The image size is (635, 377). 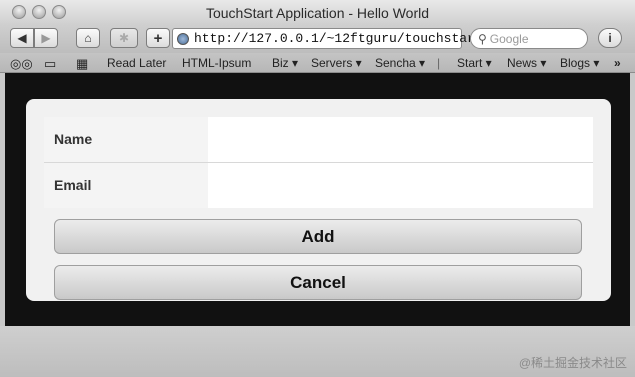 I want to click on name-label: Name, so click(x=126, y=139).